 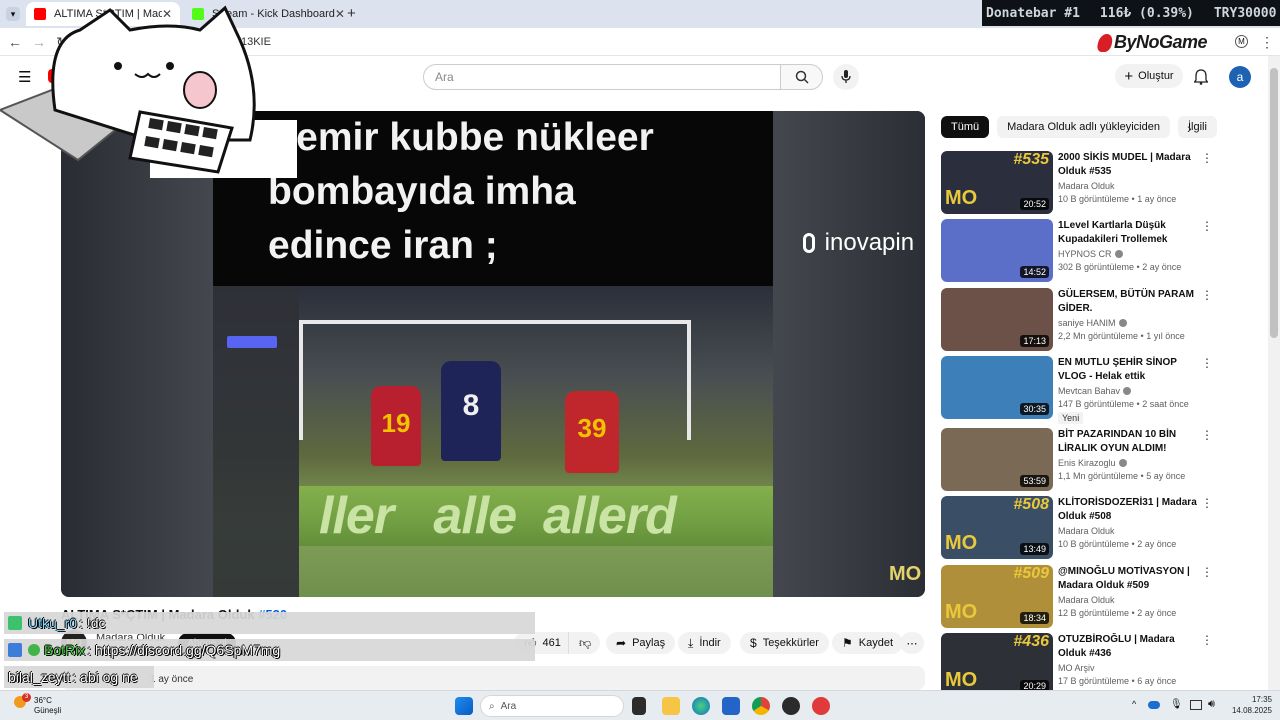 What do you see at coordinates (461, 137) in the screenshot?
I see `meme-caption-line: Demir kubbe nükleer` at bounding box center [461, 137].